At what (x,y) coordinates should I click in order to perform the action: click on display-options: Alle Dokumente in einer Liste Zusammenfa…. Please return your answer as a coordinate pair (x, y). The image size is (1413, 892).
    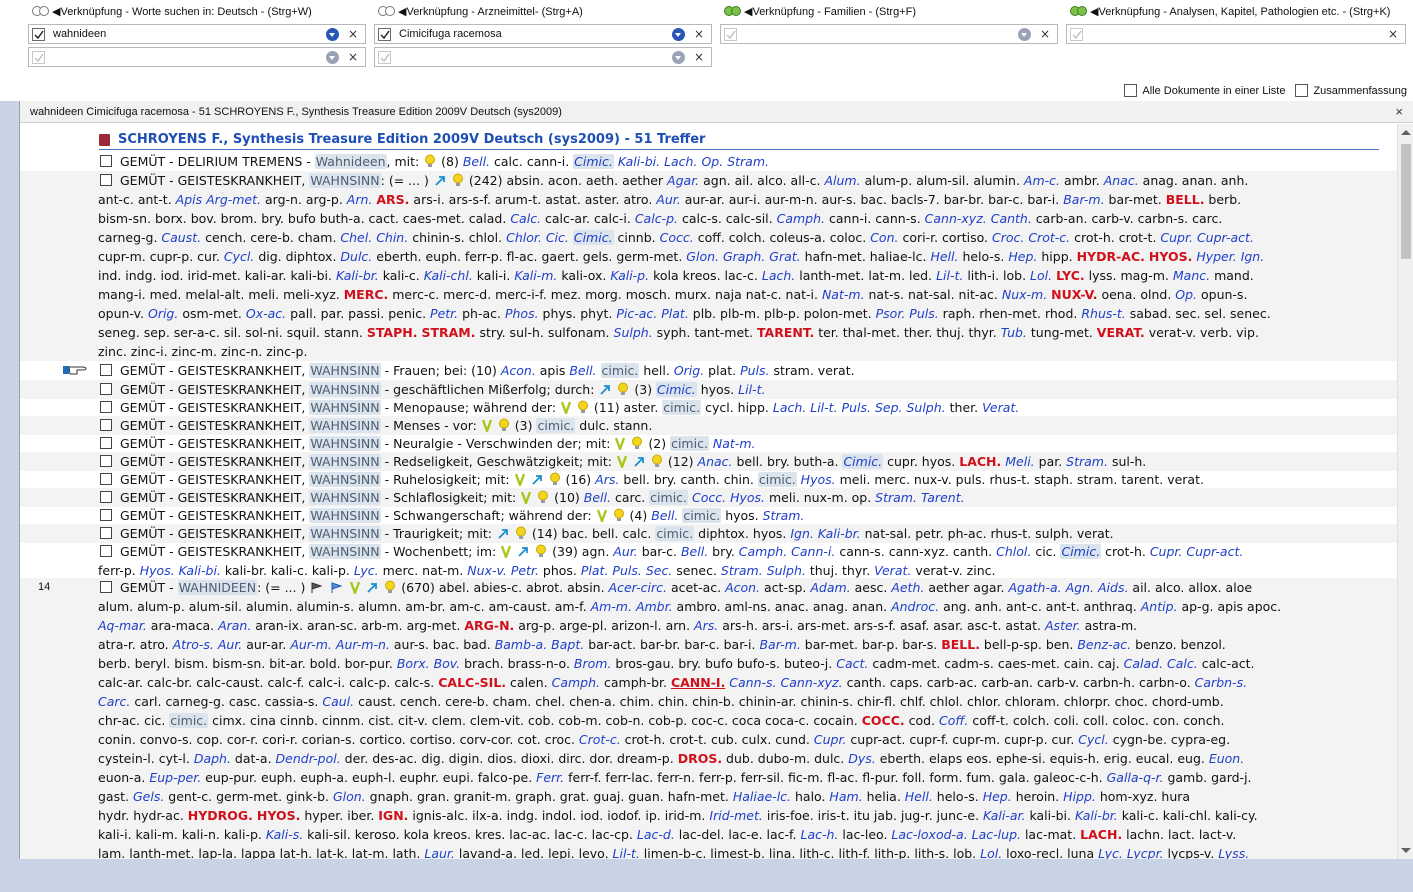
    Looking at the image, I should click on (1265, 90).